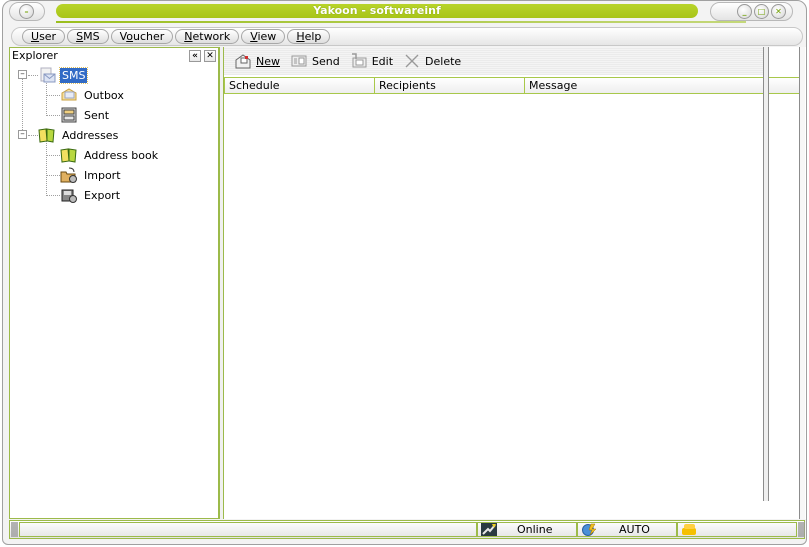  Describe the element at coordinates (313, 36) in the screenshot. I see `menu-help-label: elp` at that location.